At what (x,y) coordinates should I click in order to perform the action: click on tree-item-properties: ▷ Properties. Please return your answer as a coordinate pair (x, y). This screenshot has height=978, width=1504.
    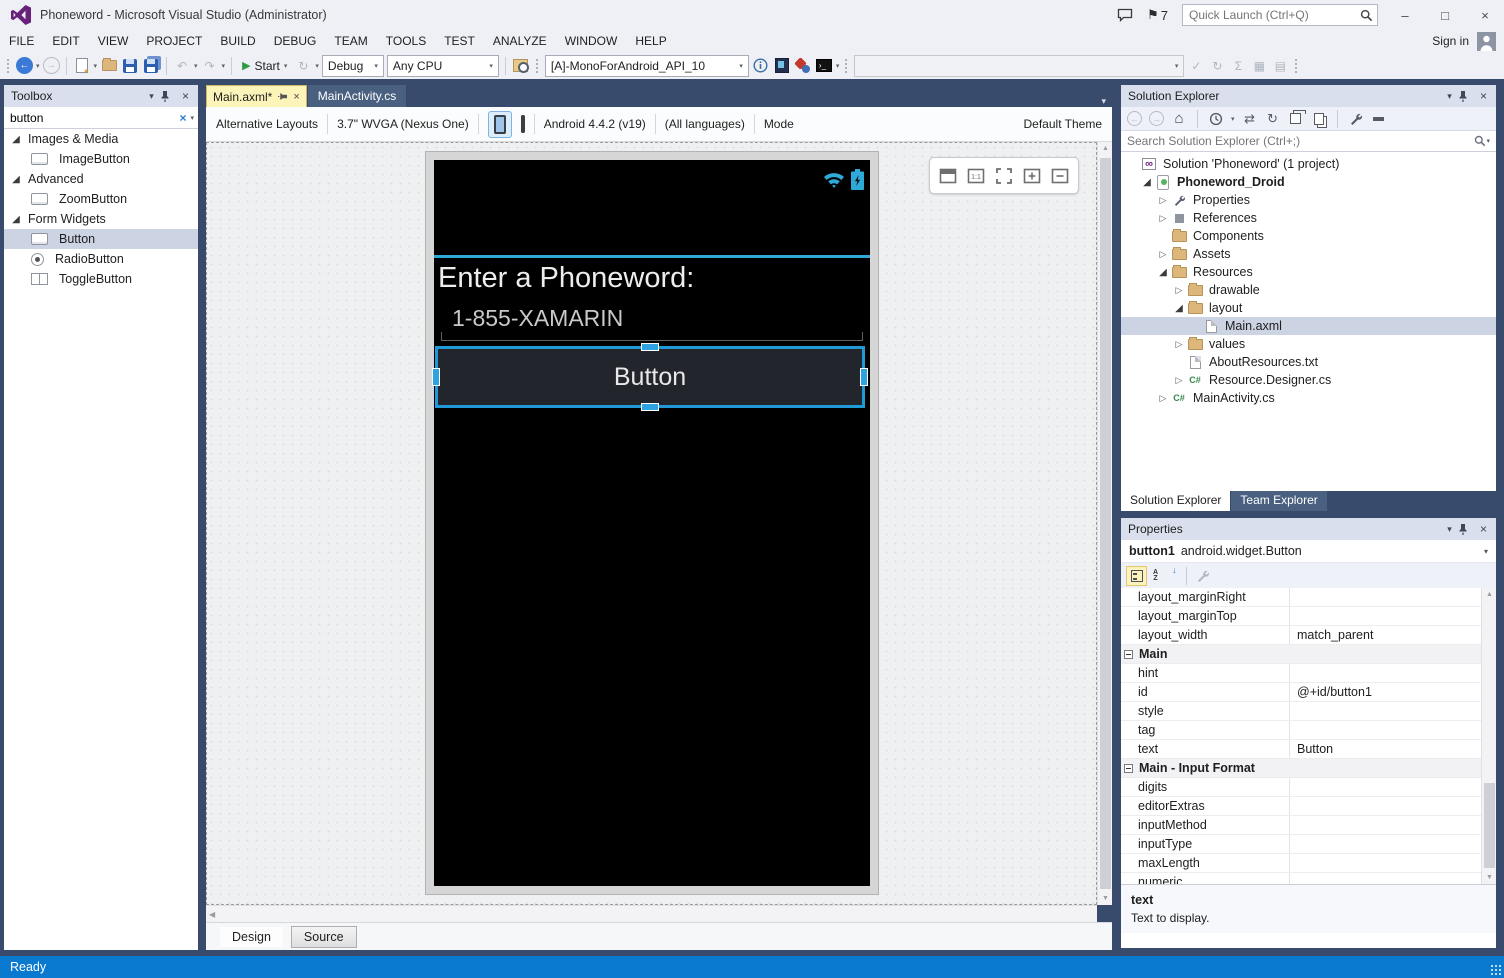
    Looking at the image, I should click on (1308, 200).